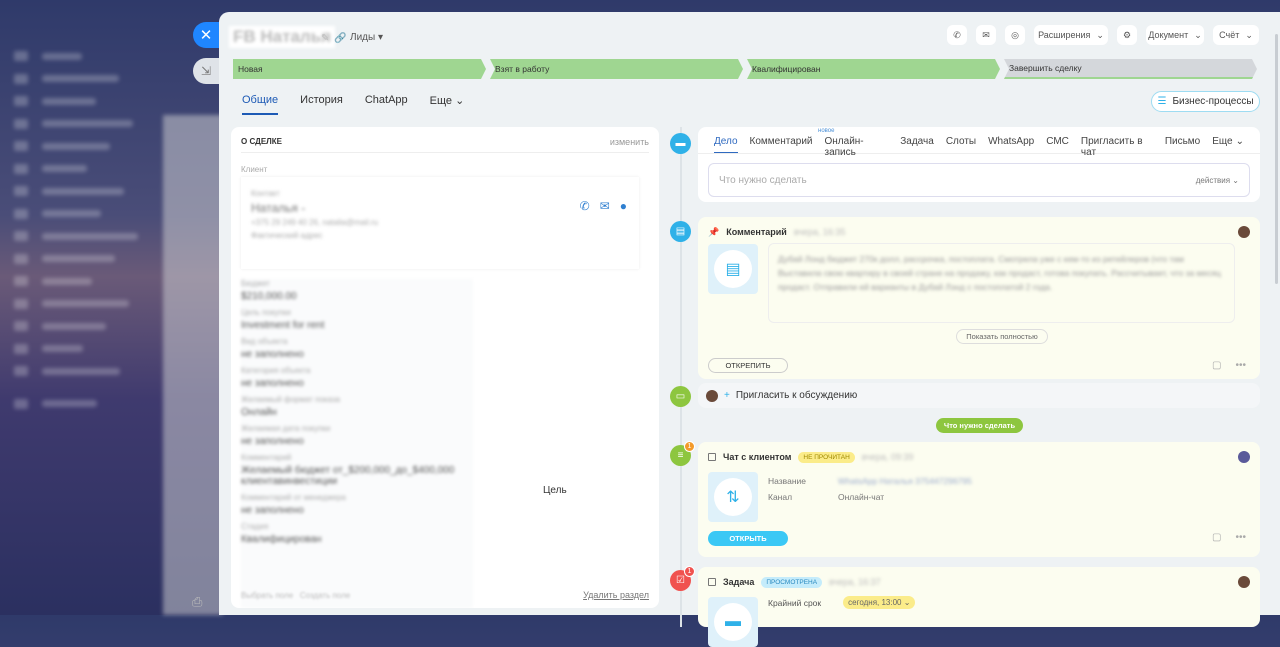  Describe the element at coordinates (259, 412) in the screenshot. I see `field-value: Онлайн` at that location.